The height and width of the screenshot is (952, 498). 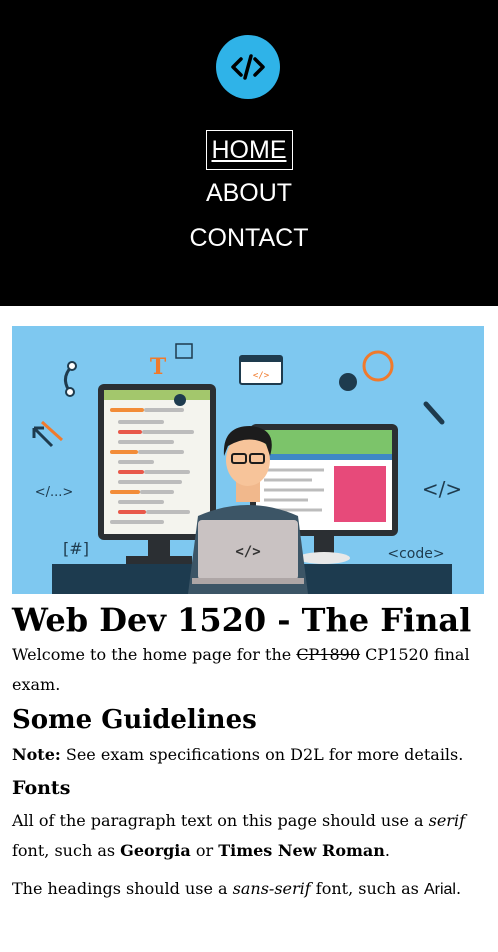 What do you see at coordinates (439, 889) in the screenshot?
I see `font-name-arial: Arial` at bounding box center [439, 889].